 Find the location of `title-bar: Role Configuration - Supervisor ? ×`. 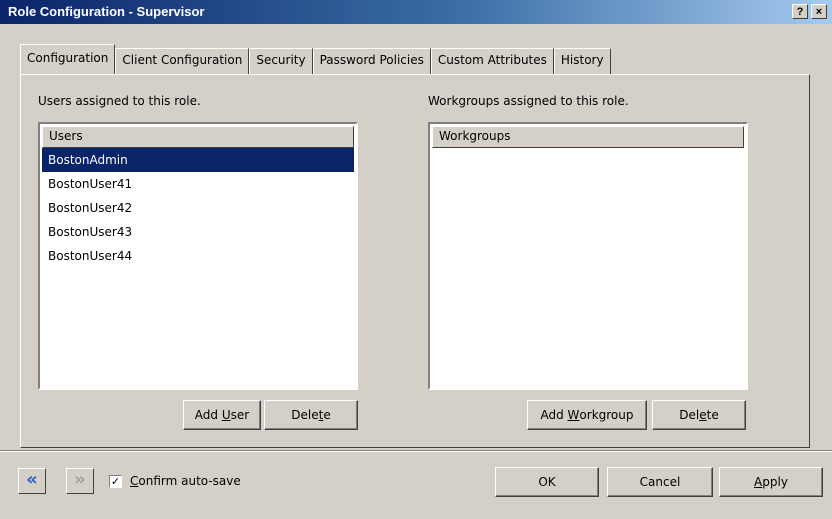

title-bar: Role Configuration - Supervisor ? × is located at coordinates (416, 12).